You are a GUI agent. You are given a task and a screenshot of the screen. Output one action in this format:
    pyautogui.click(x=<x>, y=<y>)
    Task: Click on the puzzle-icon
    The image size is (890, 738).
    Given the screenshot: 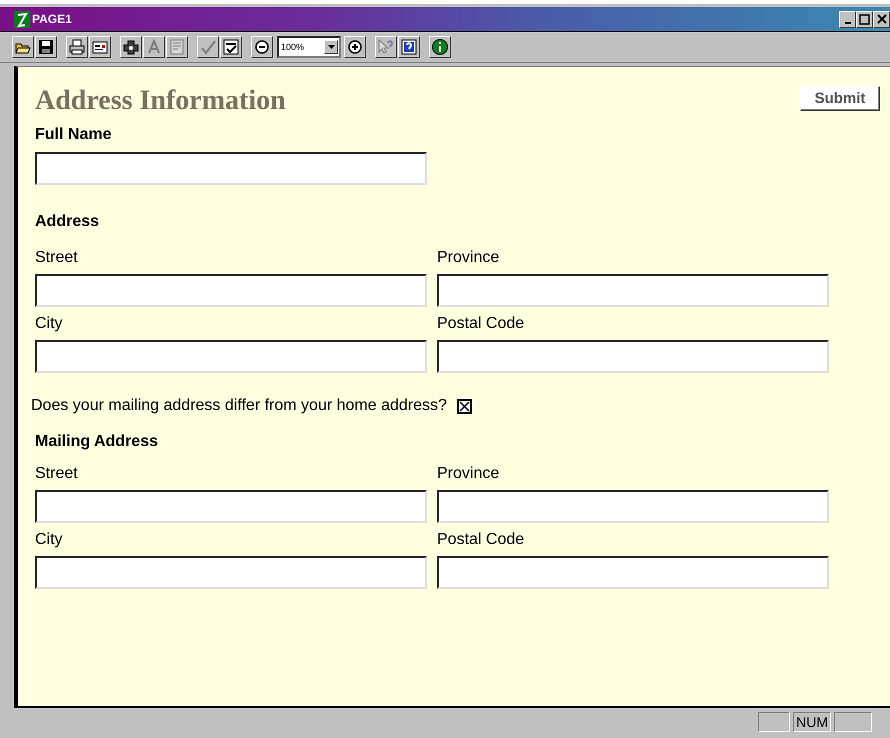 What is the action you would take?
    pyautogui.click(x=131, y=47)
    